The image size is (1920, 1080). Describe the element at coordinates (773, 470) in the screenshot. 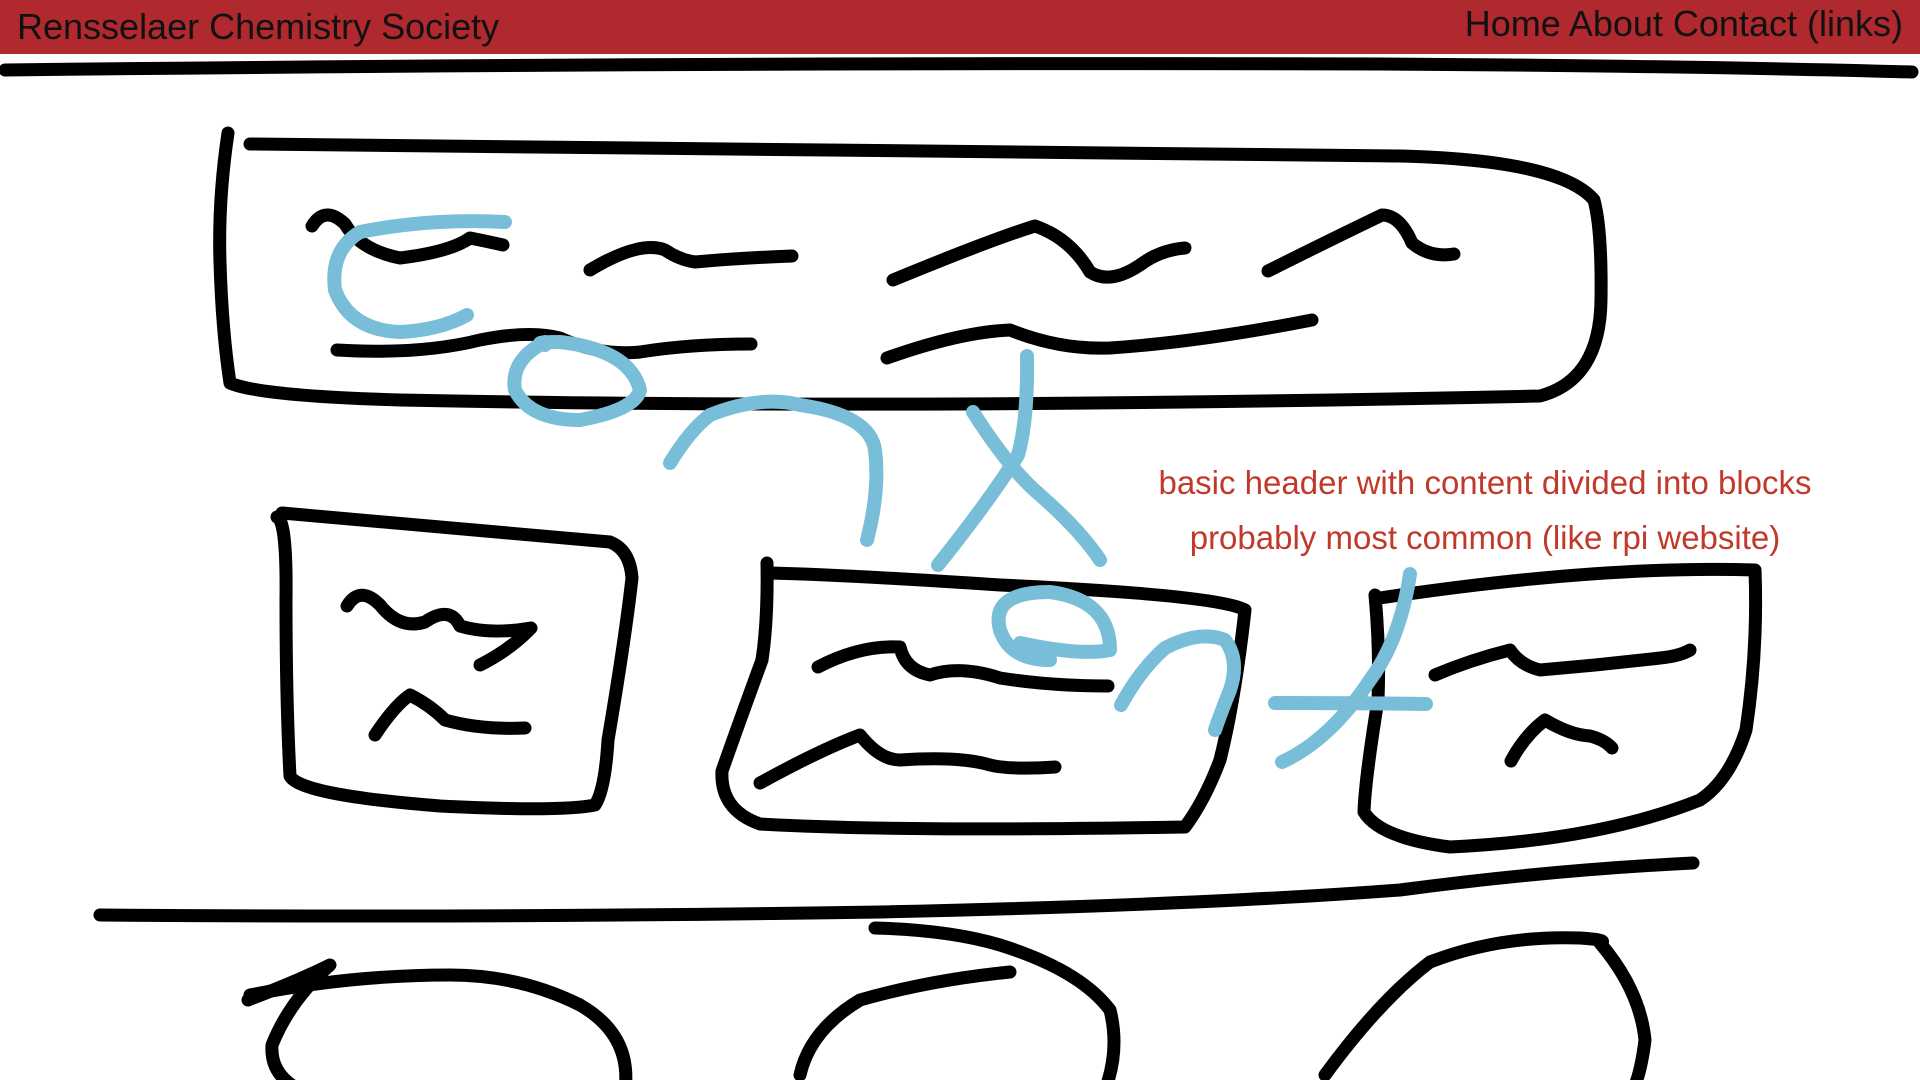

I see `content-handwriting-n1` at that location.